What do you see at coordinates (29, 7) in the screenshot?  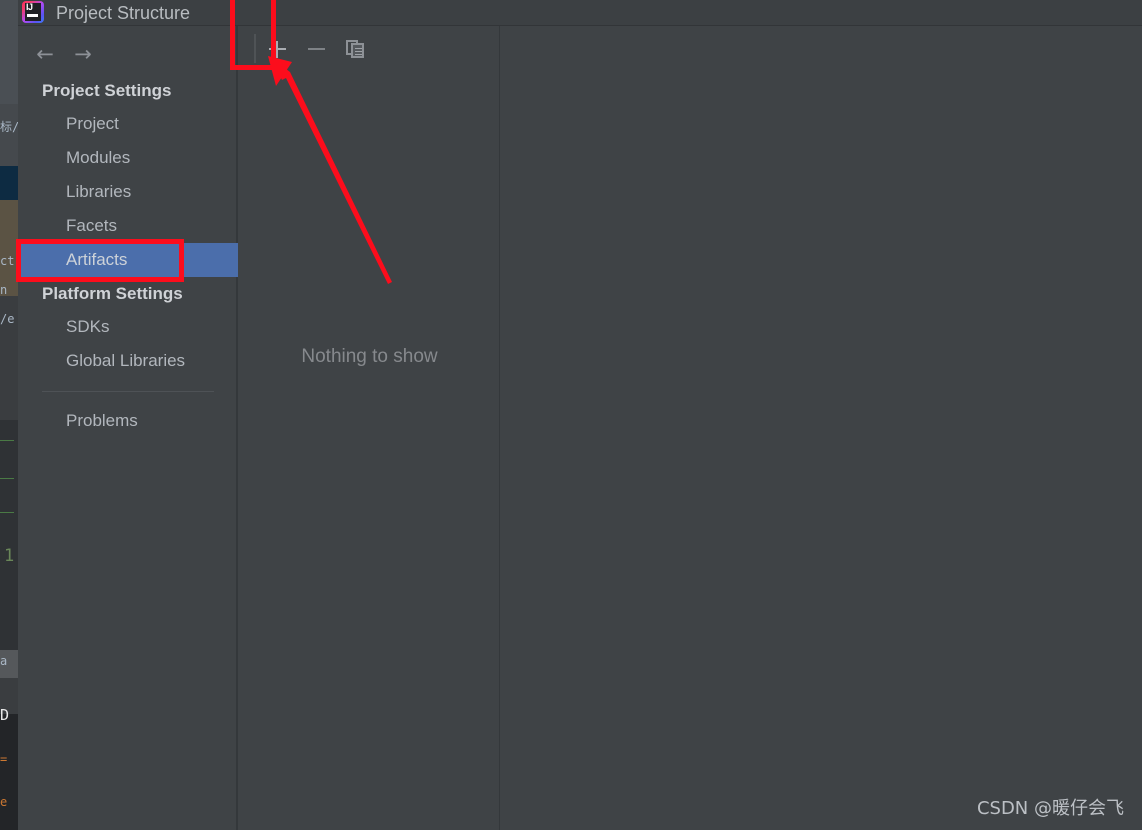 I see `intellij-idea-icon-label: IJ` at bounding box center [29, 7].